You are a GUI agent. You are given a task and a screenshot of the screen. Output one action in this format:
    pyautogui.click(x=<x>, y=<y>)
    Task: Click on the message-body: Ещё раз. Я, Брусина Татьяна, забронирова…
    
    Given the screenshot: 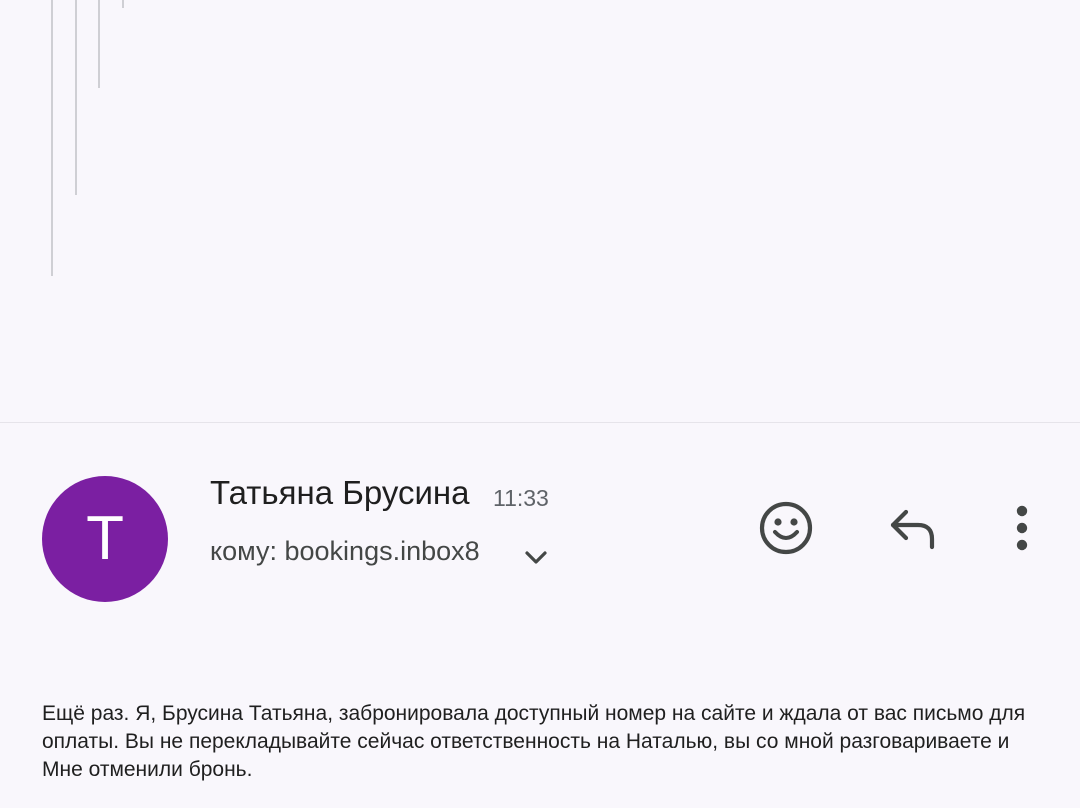 What is the action you would take?
    pyautogui.click(x=534, y=741)
    